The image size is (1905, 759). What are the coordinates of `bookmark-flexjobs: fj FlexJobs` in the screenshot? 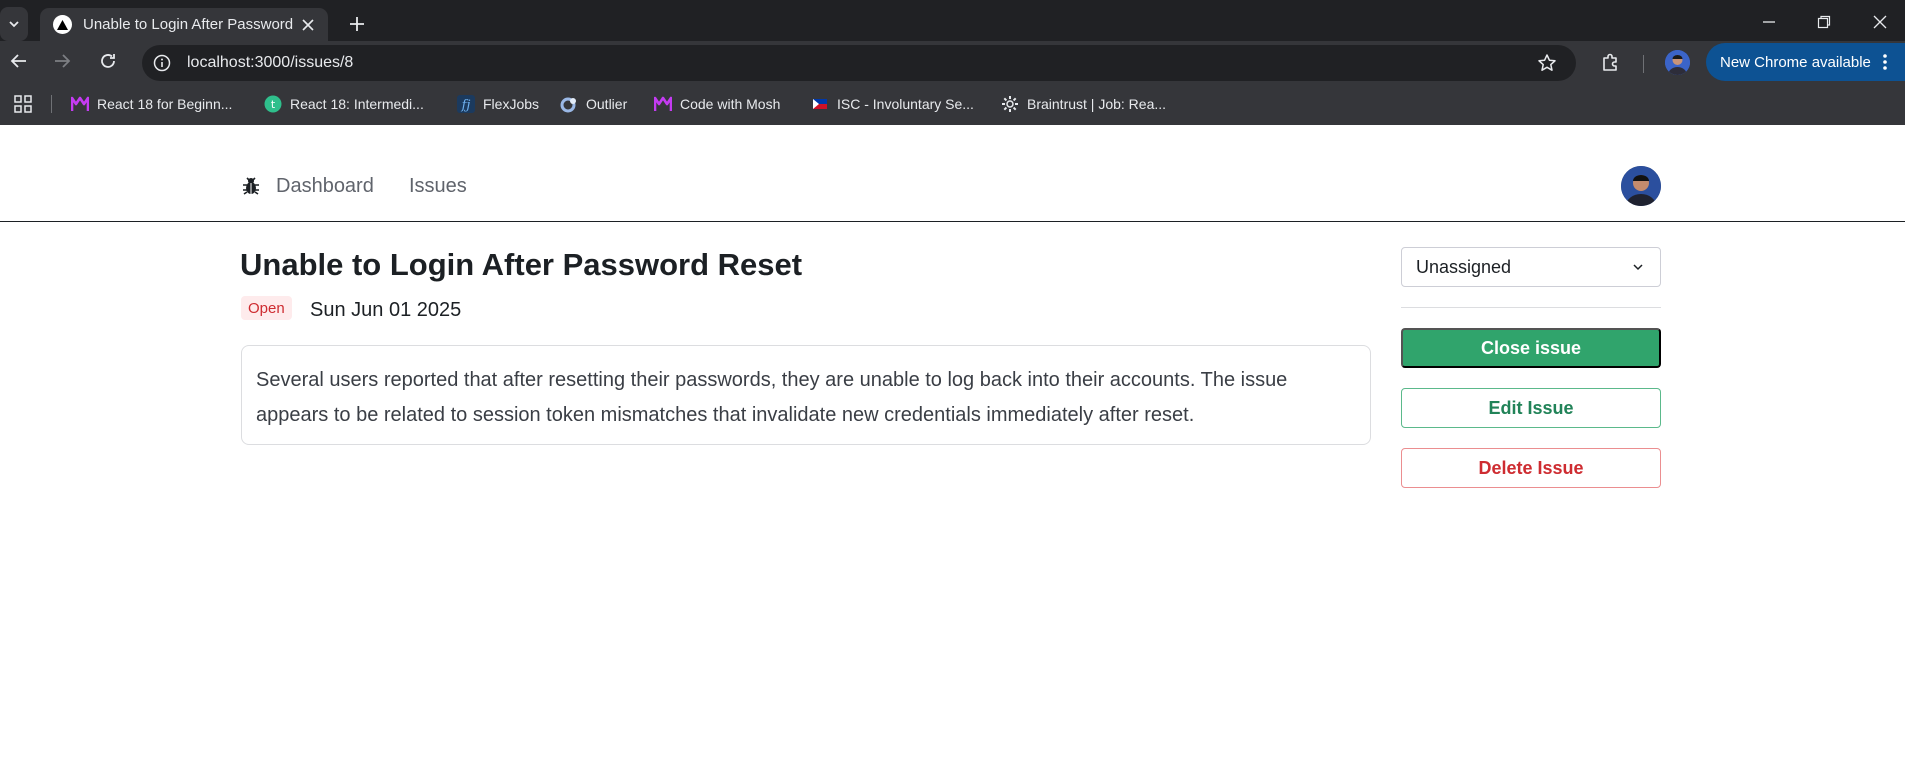 It's located at (498, 104).